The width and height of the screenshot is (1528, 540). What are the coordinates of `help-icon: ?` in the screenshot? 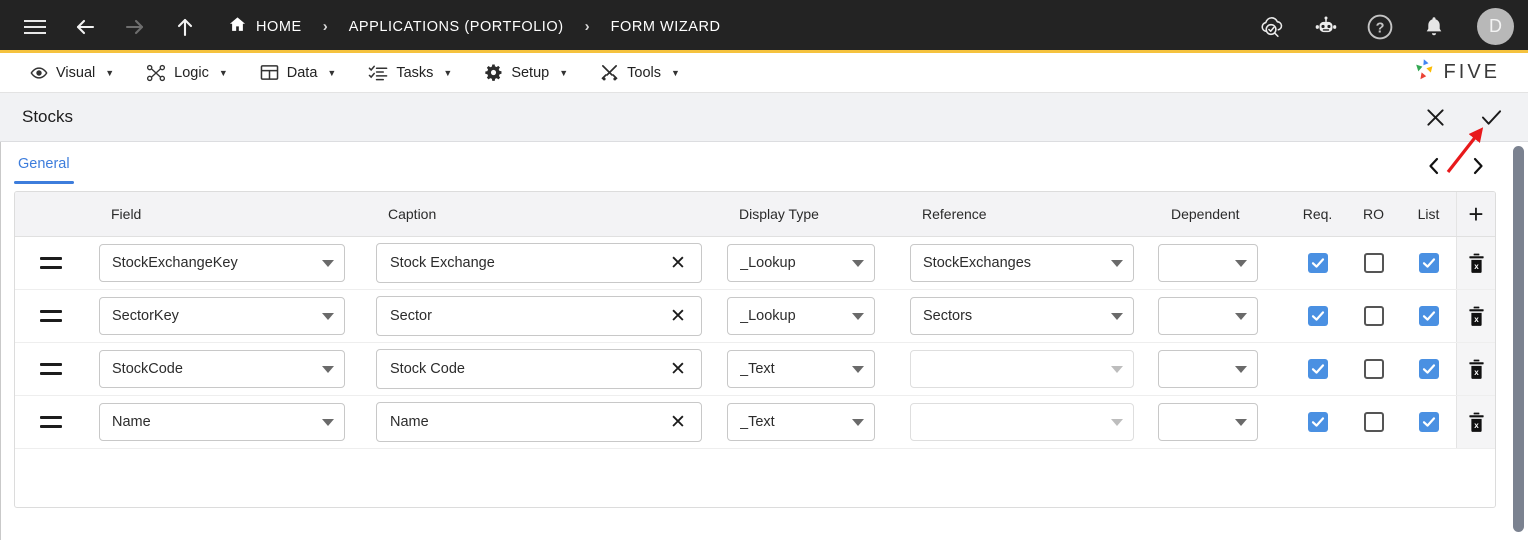 It's located at (1380, 27).